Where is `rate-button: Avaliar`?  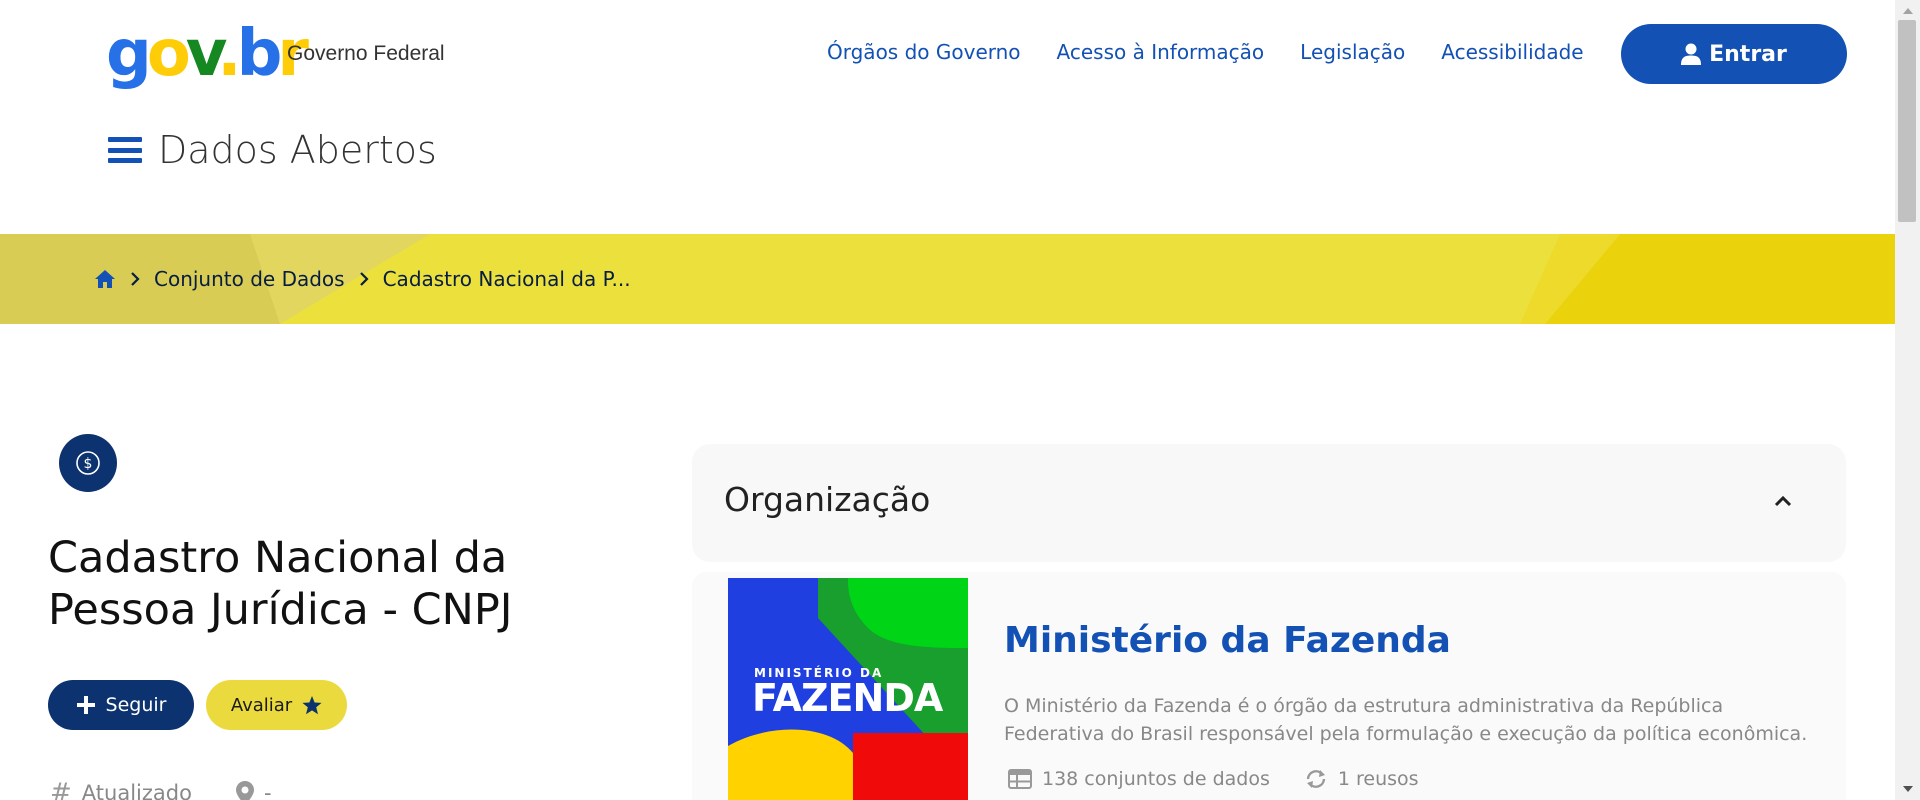 rate-button: Avaliar is located at coordinates (276, 705).